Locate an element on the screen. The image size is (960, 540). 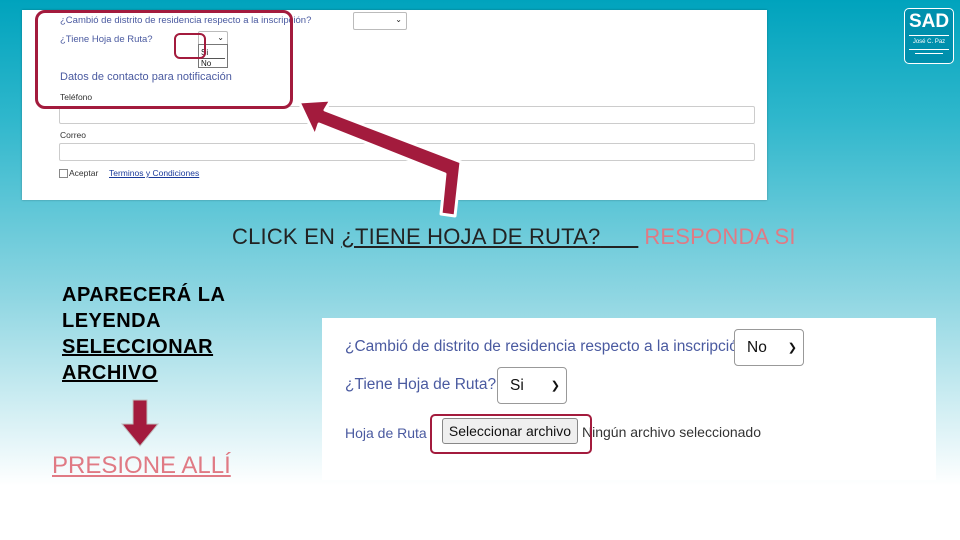
district-select: No ❯ is located at coordinates (769, 347).